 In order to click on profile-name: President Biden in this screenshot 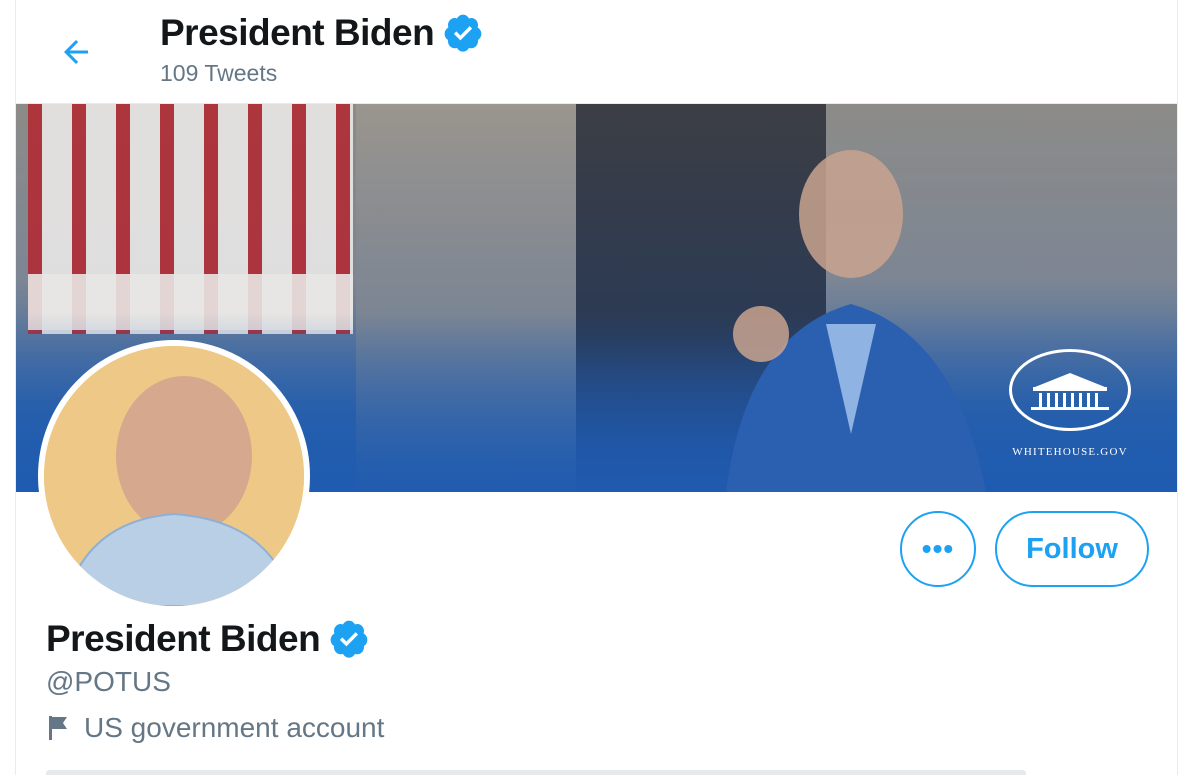, I will do `click(183, 638)`.